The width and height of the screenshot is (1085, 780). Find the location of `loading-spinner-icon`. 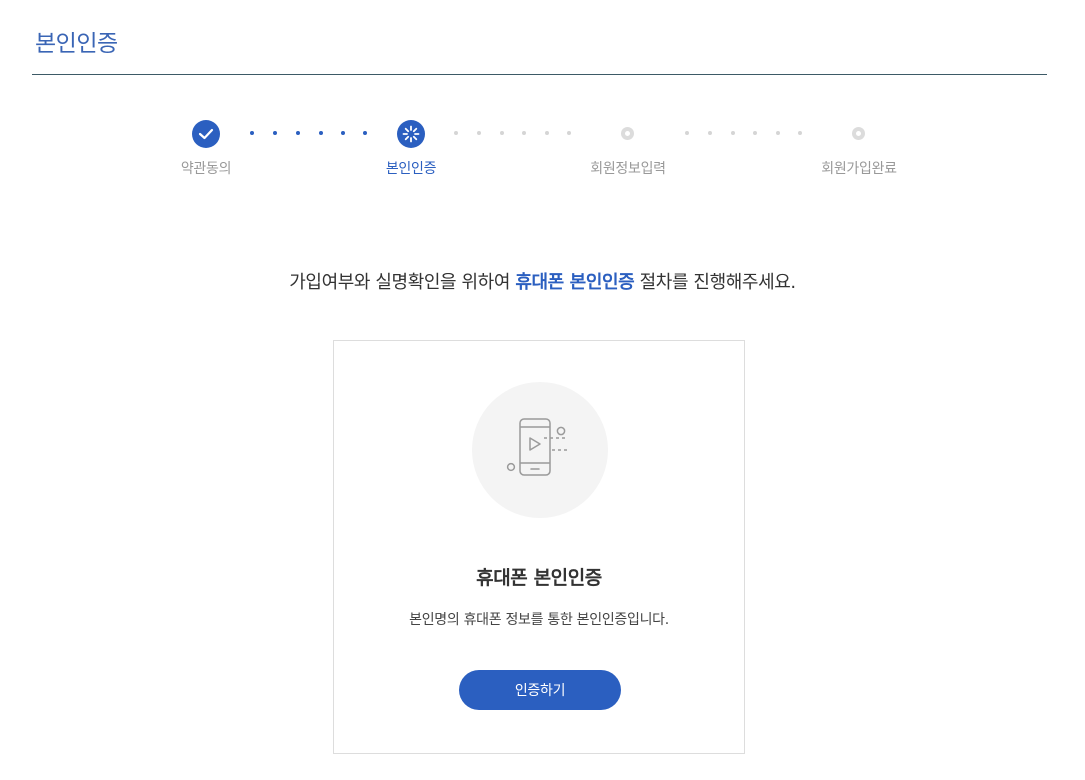

loading-spinner-icon is located at coordinates (411, 134).